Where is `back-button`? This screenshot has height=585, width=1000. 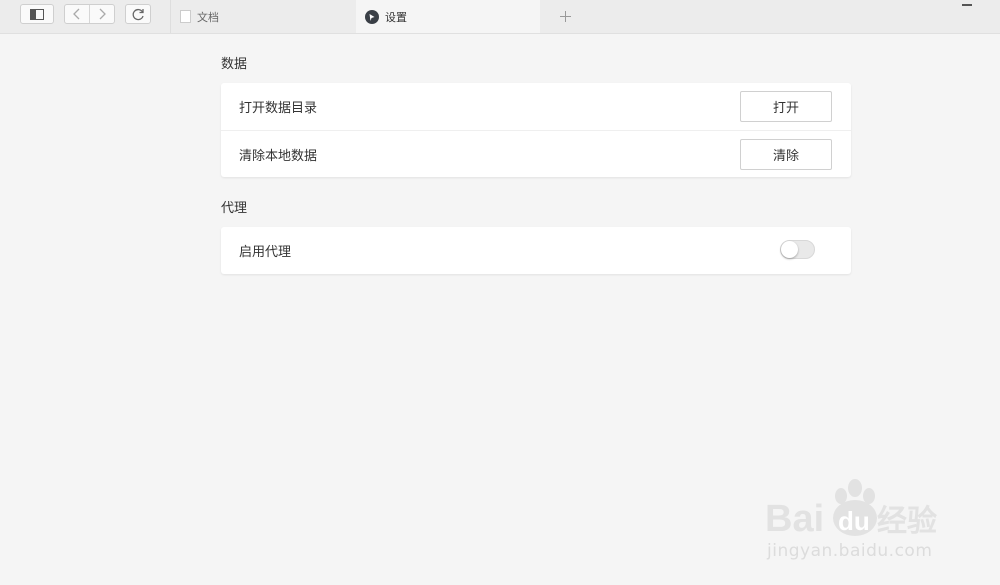 back-button is located at coordinates (77, 14).